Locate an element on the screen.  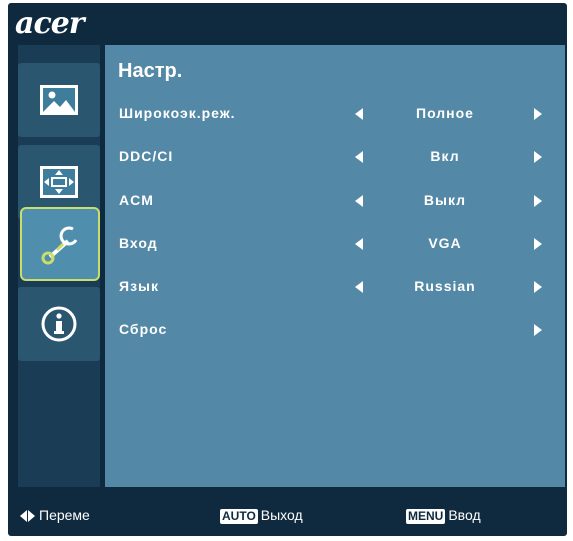
setting-value: VGA is located at coordinates (445, 243).